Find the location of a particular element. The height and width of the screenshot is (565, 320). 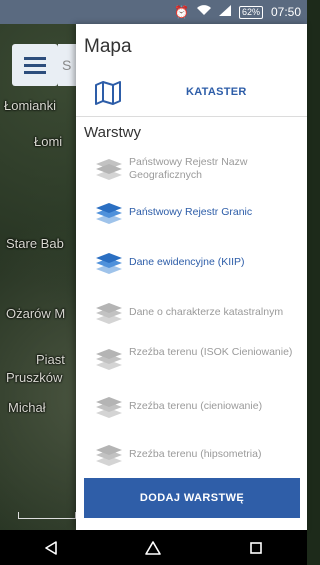

layer-item-shading: Rzeźba terenu (cieniowanie) is located at coordinates (191, 407).